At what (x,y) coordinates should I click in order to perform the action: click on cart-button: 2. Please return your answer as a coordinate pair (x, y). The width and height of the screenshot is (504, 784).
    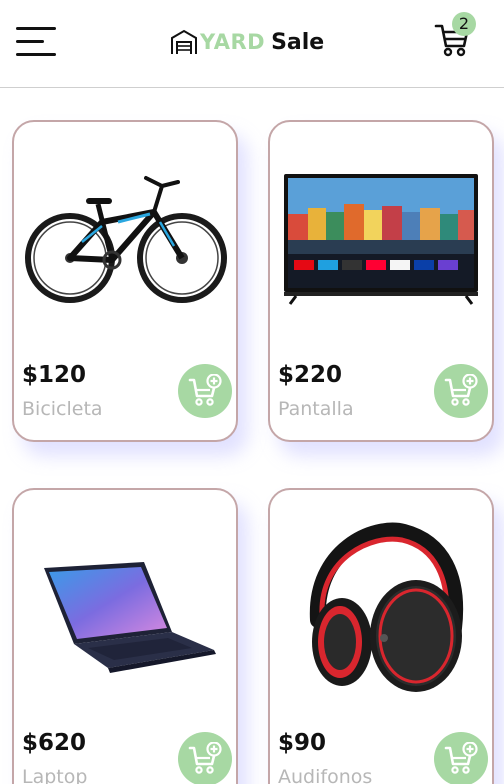
    Looking at the image, I should click on (454, 36).